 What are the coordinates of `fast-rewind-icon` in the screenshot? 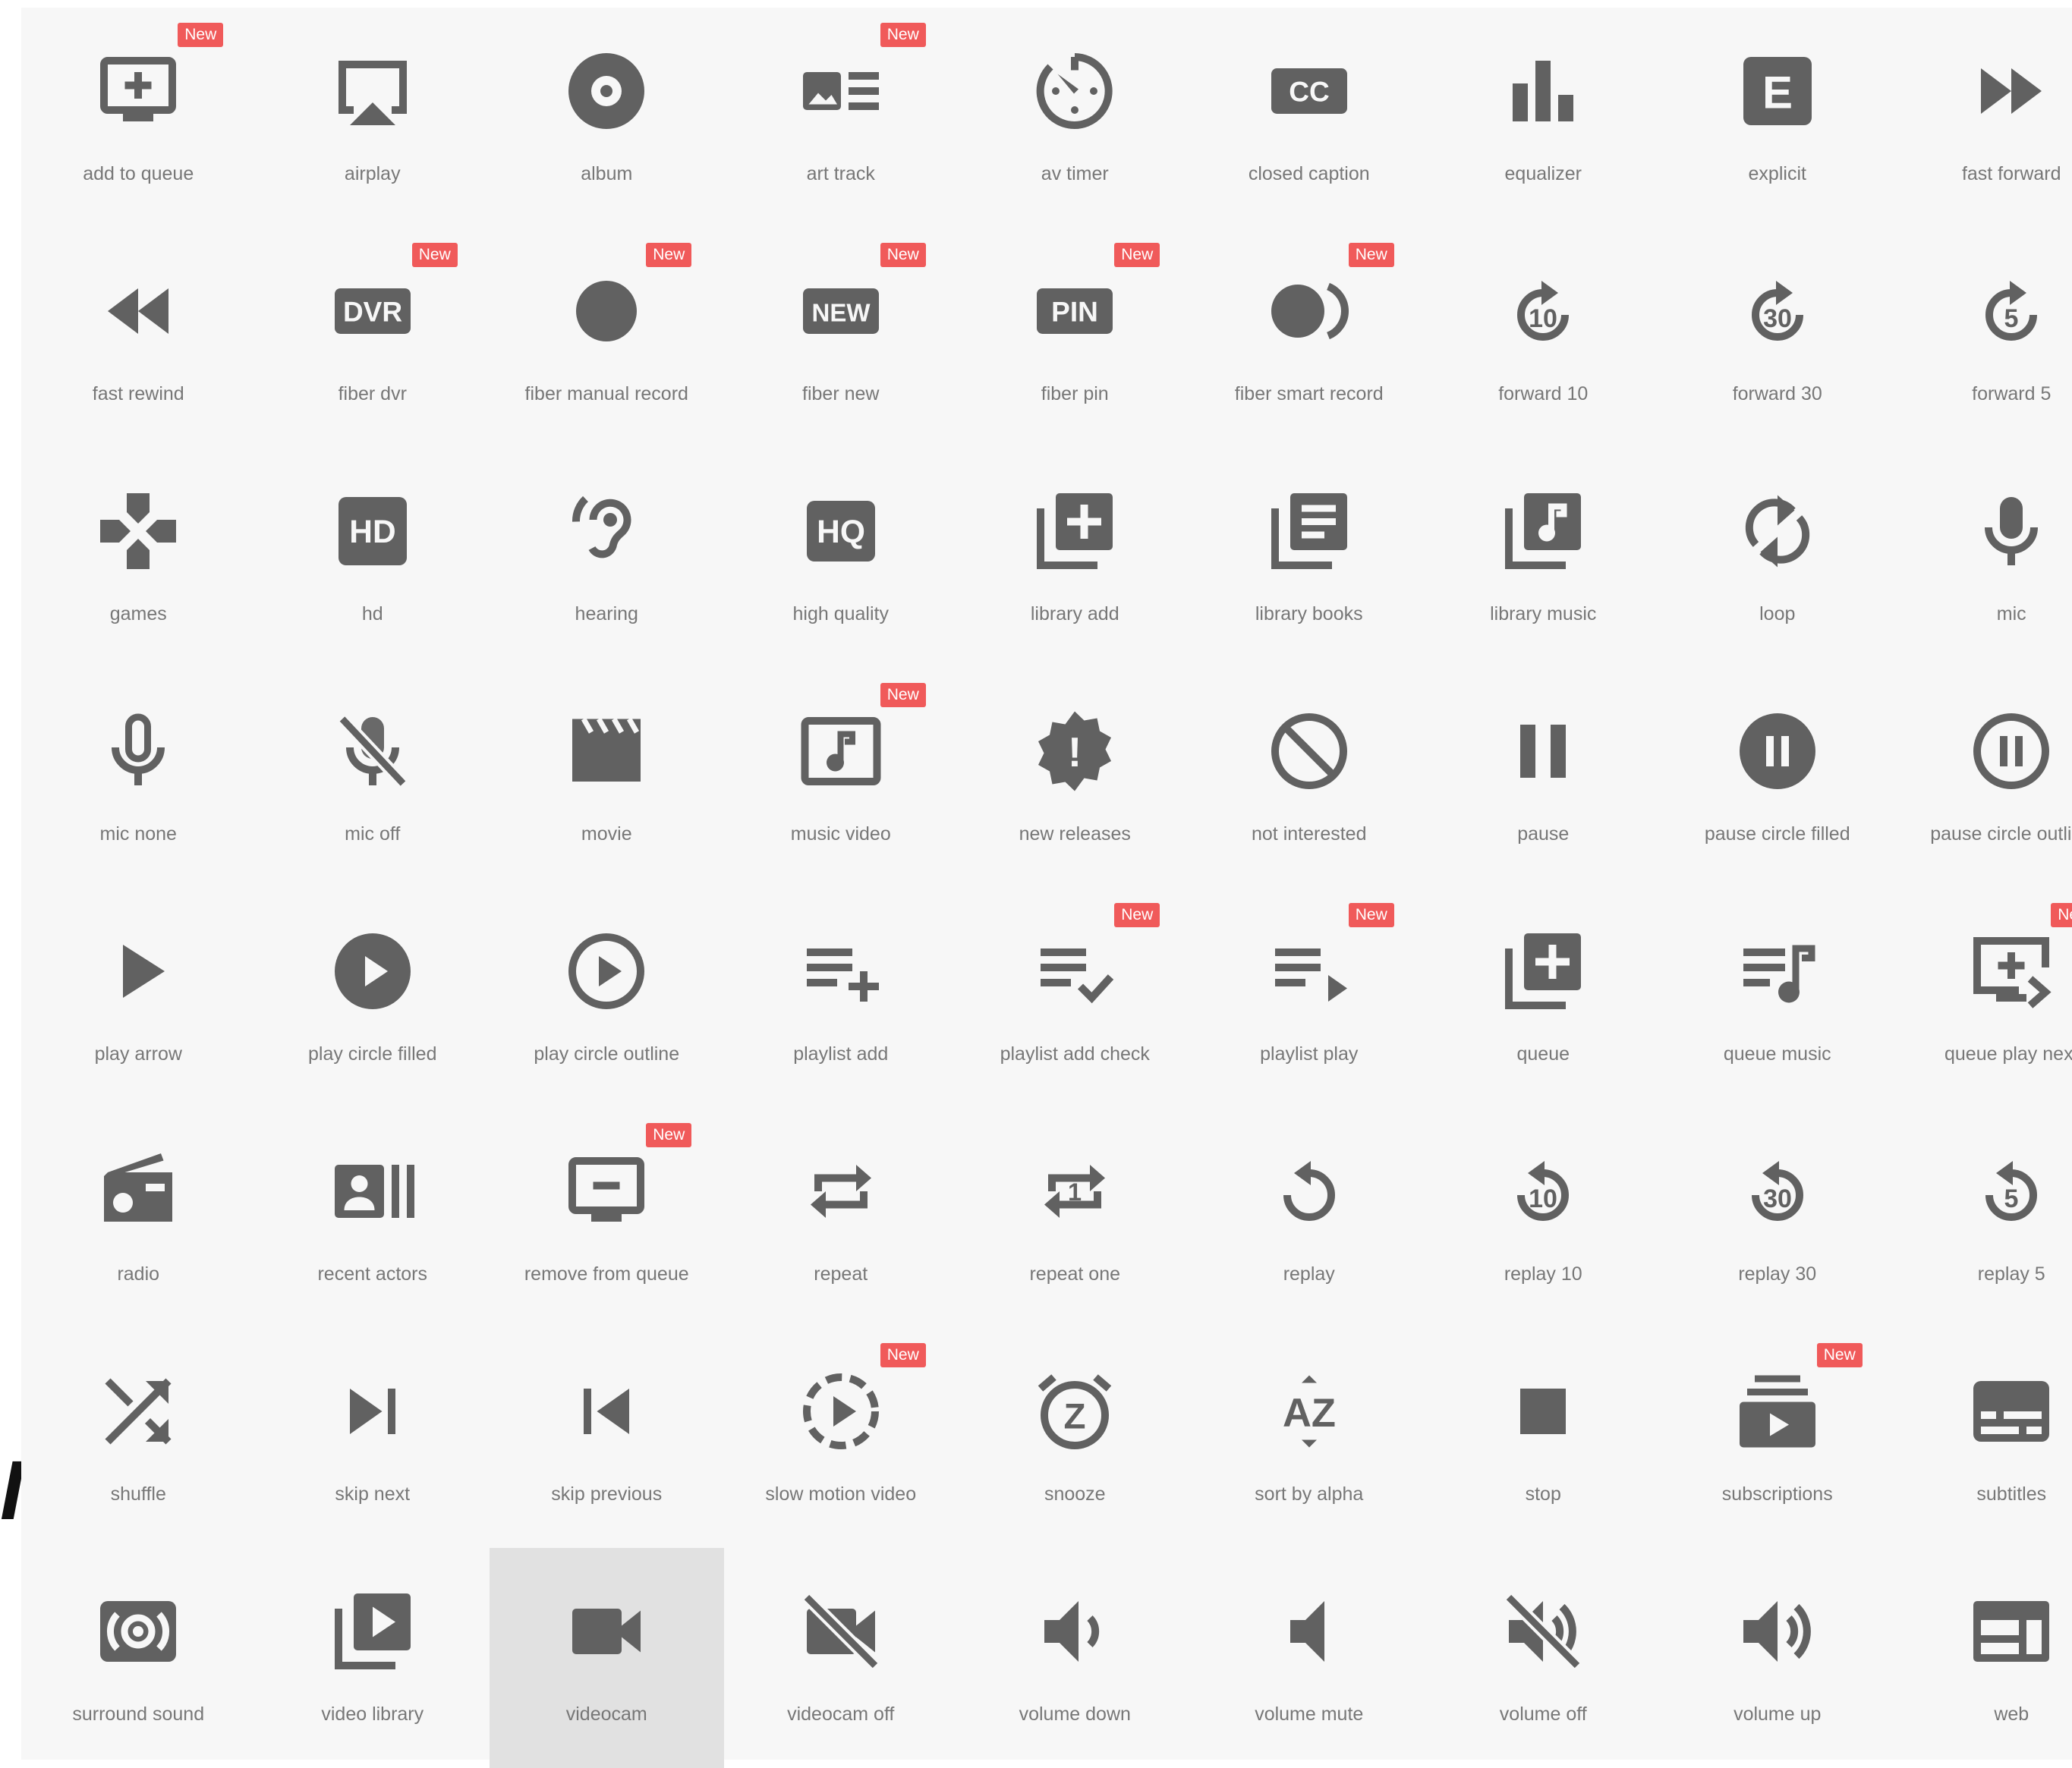 It's located at (138, 311).